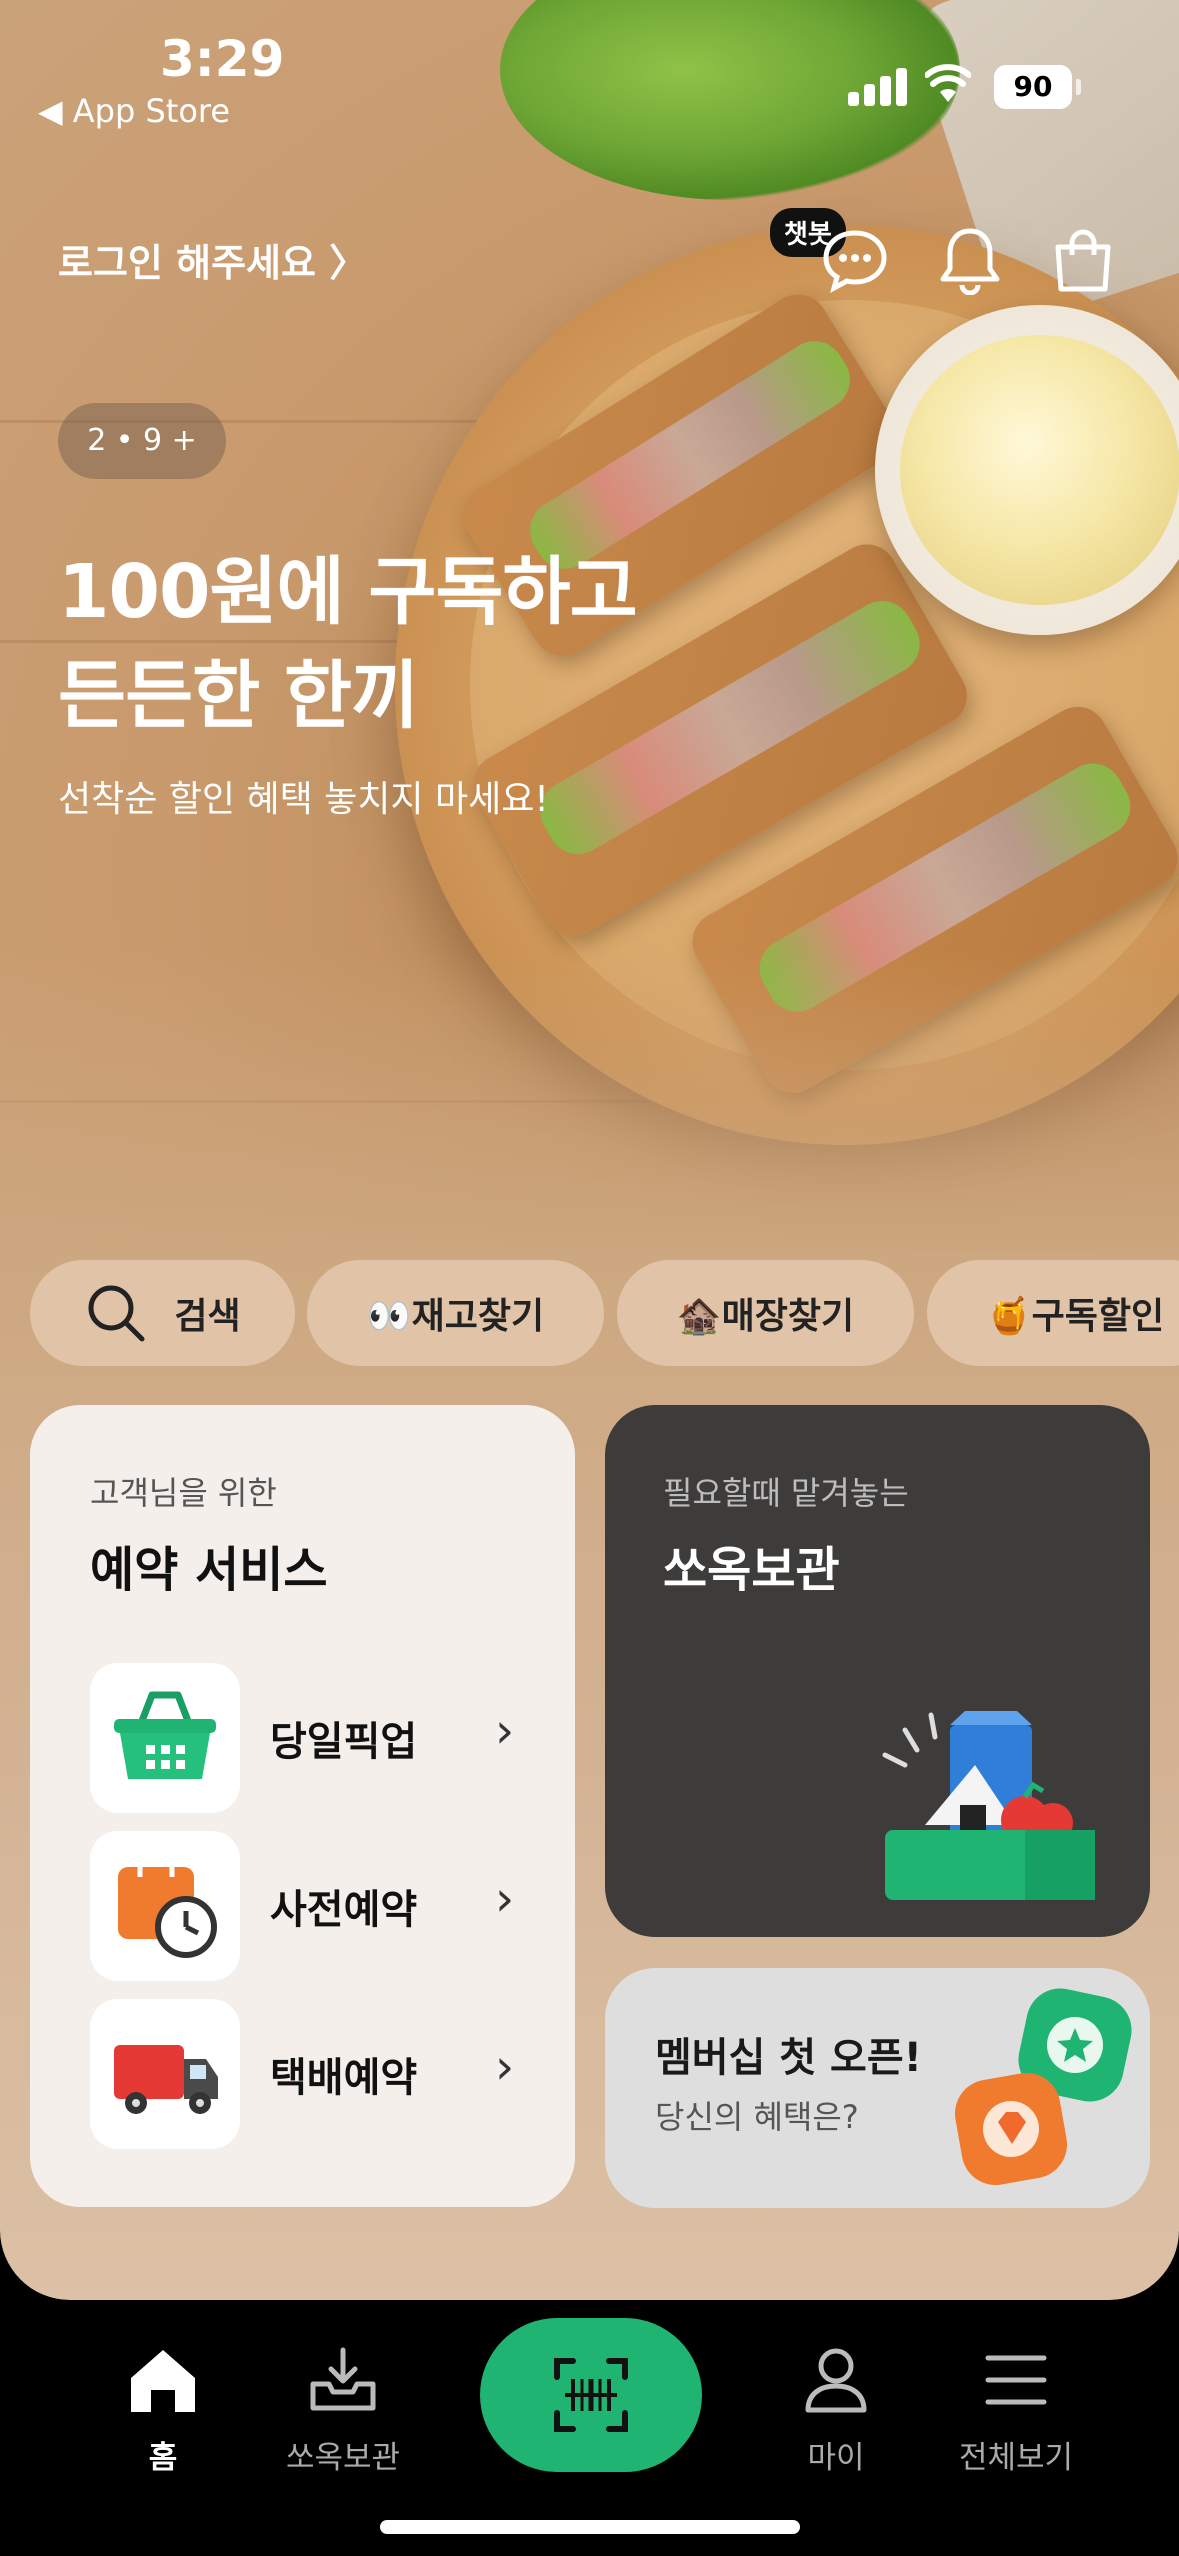 The width and height of the screenshot is (1179, 2556). I want to click on pre-order-row: 사전예약 ›, so click(320, 1906).